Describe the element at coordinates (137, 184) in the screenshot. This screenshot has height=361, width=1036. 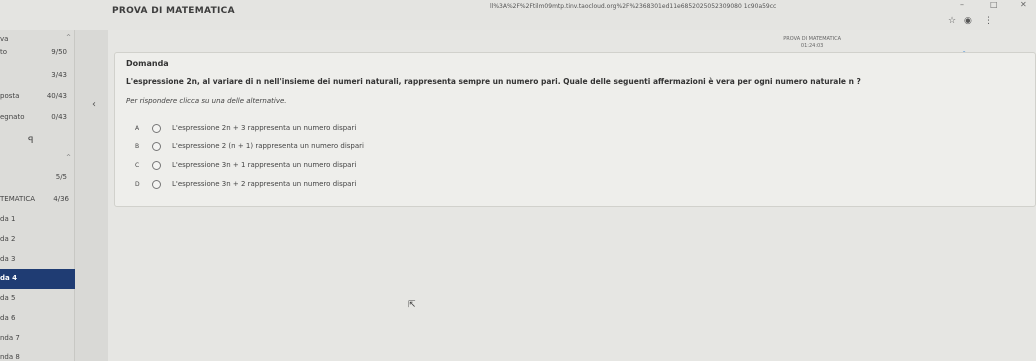
I see `option-letter: D` at that location.